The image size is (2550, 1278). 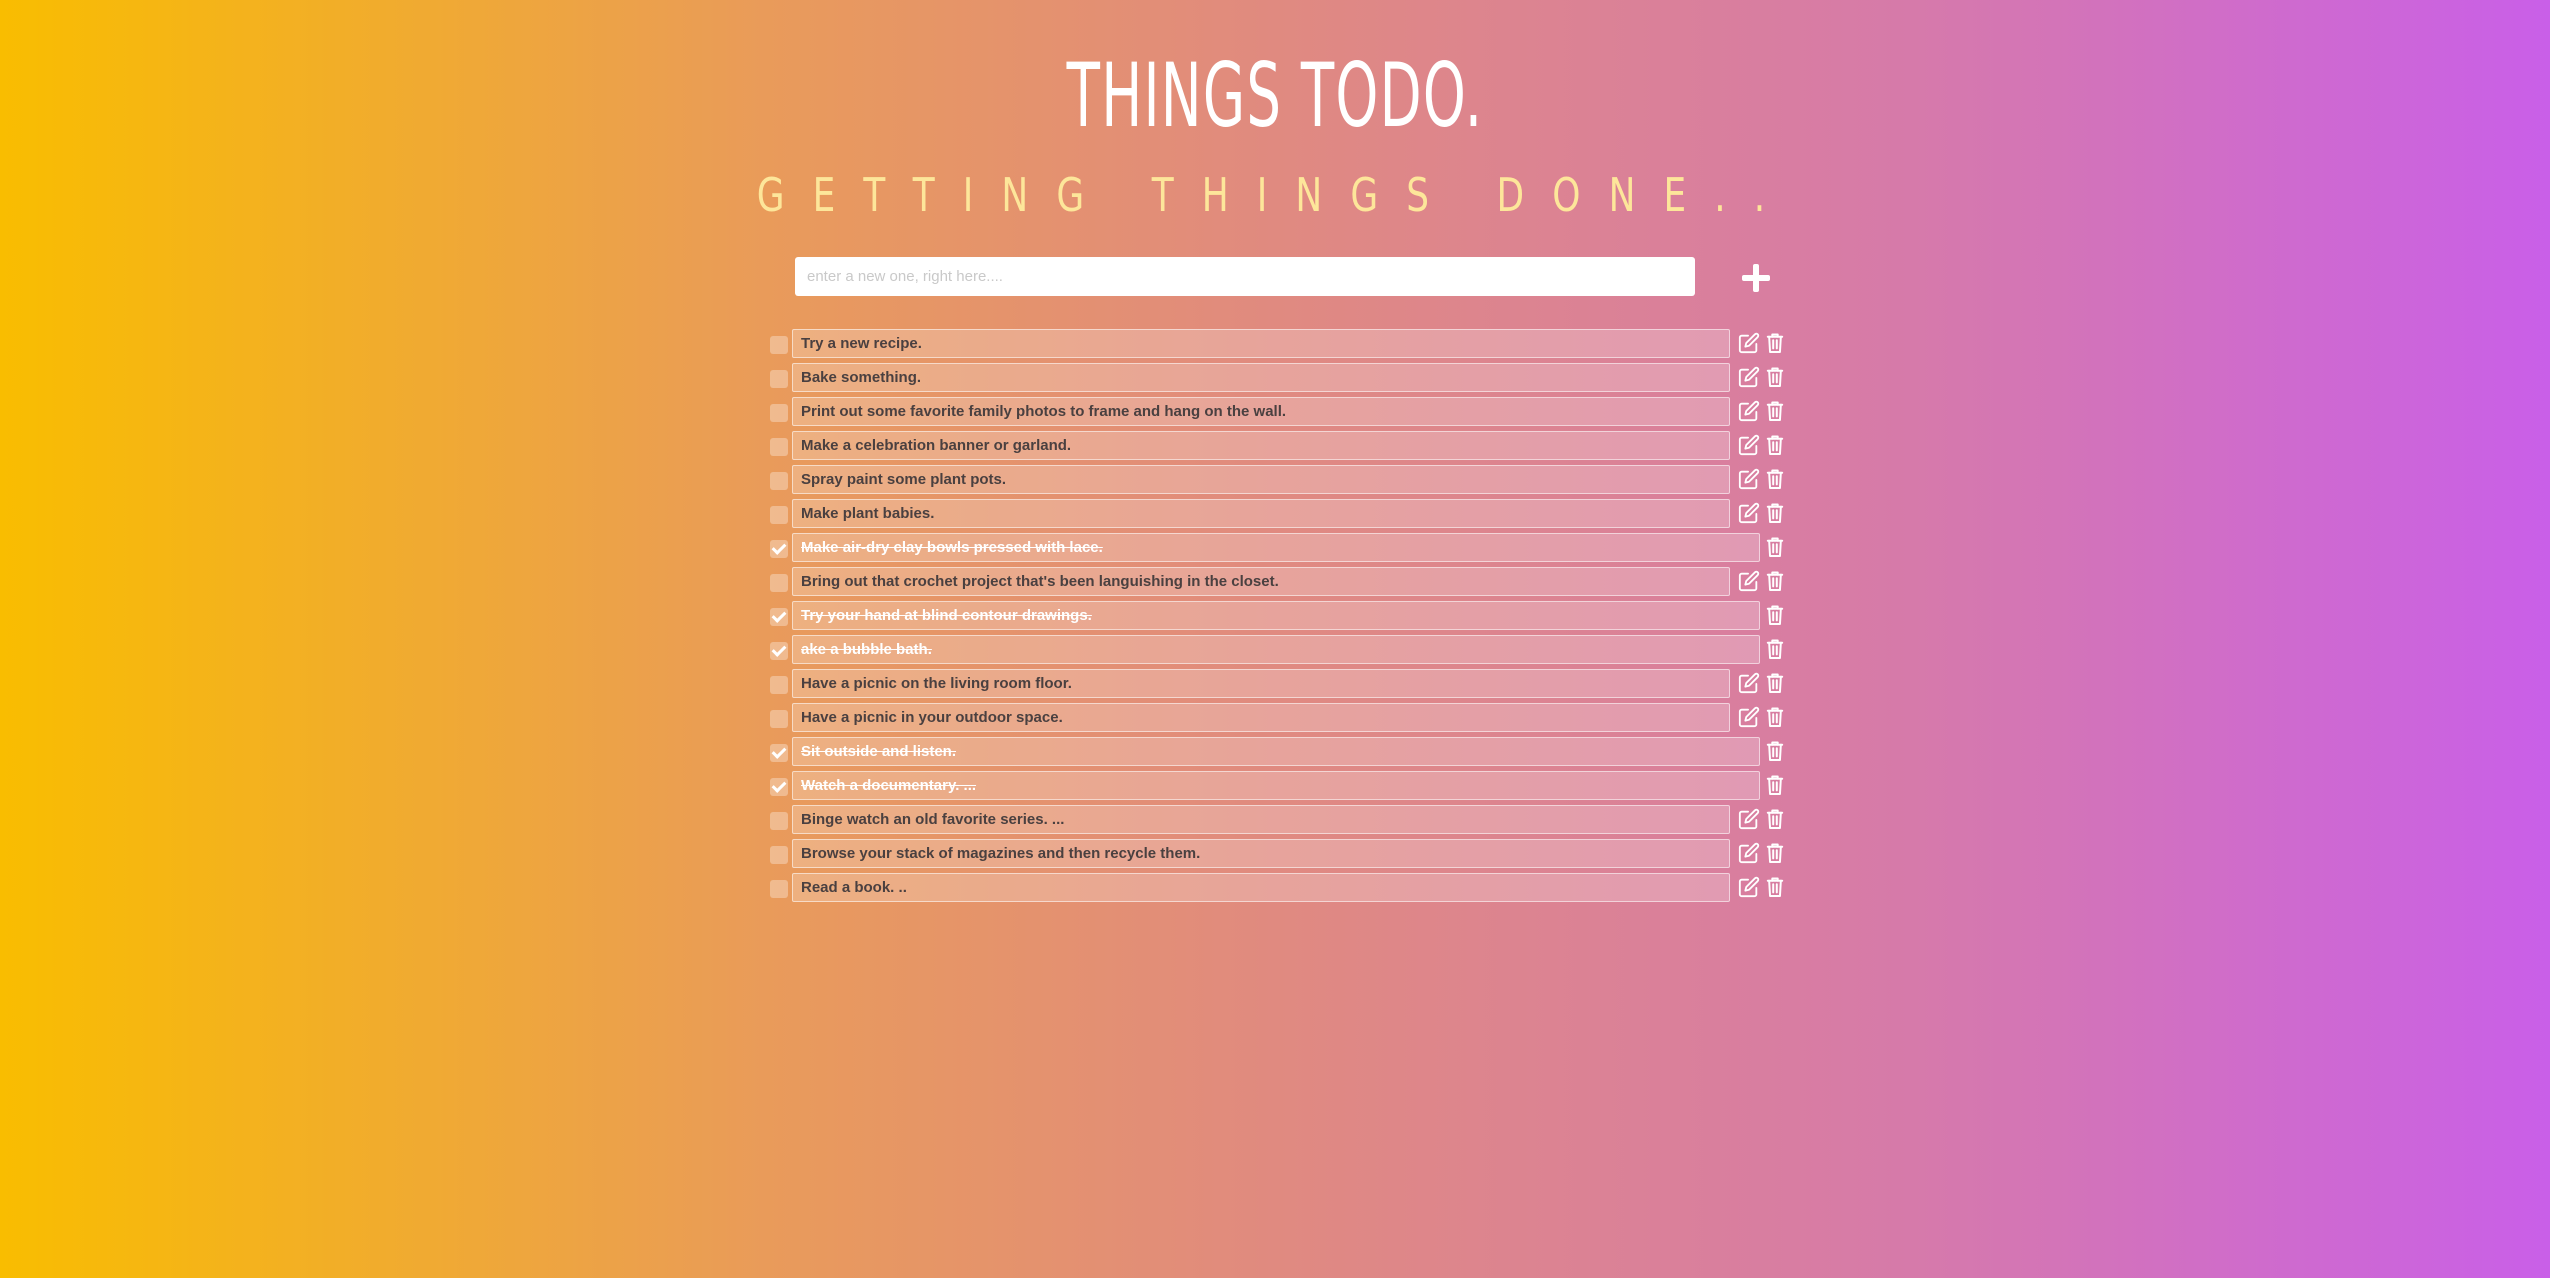 What do you see at coordinates (1261, 683) in the screenshot?
I see `todo-text: Have a picnic on the living room floor.` at bounding box center [1261, 683].